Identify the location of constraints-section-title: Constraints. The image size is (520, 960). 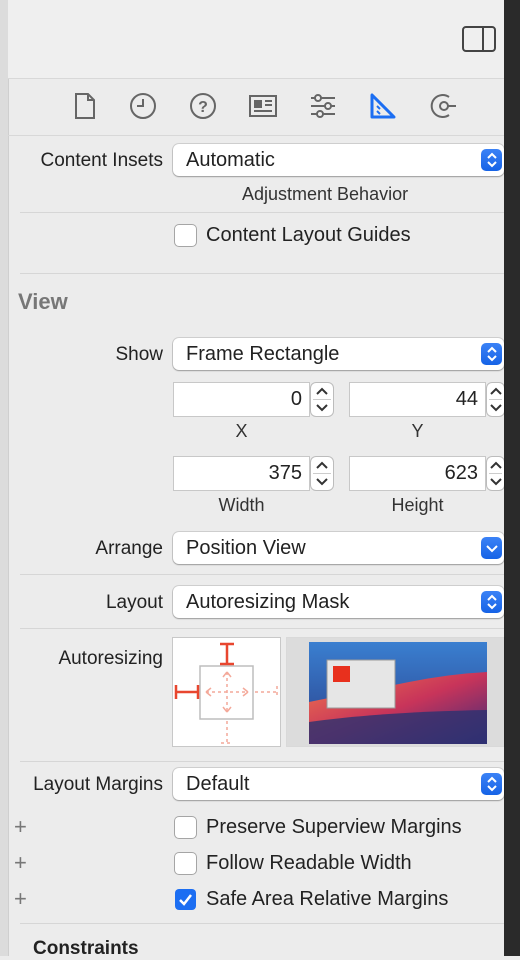
(86, 948).